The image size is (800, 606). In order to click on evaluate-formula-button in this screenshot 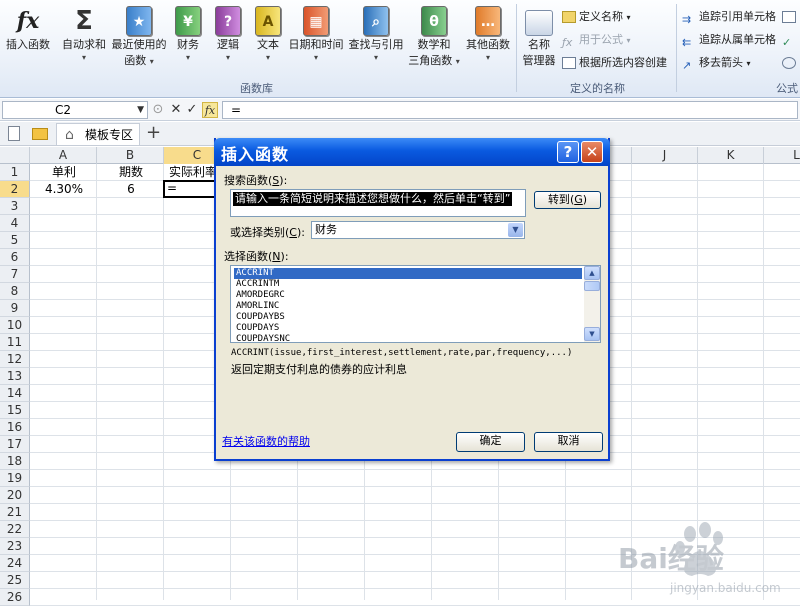, I will do `click(790, 63)`.